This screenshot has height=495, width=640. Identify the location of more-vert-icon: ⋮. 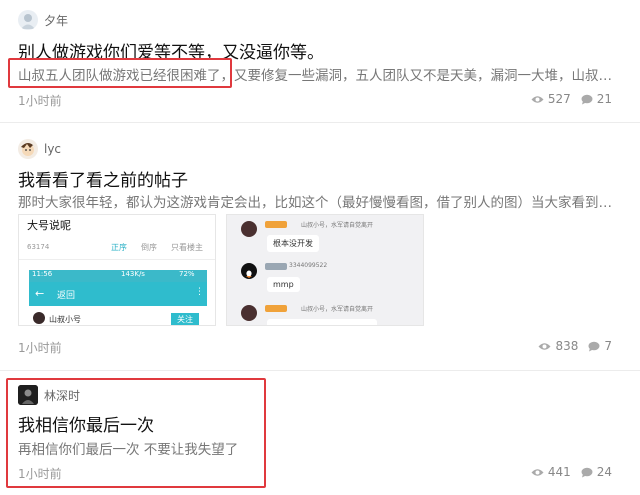
(199, 292).